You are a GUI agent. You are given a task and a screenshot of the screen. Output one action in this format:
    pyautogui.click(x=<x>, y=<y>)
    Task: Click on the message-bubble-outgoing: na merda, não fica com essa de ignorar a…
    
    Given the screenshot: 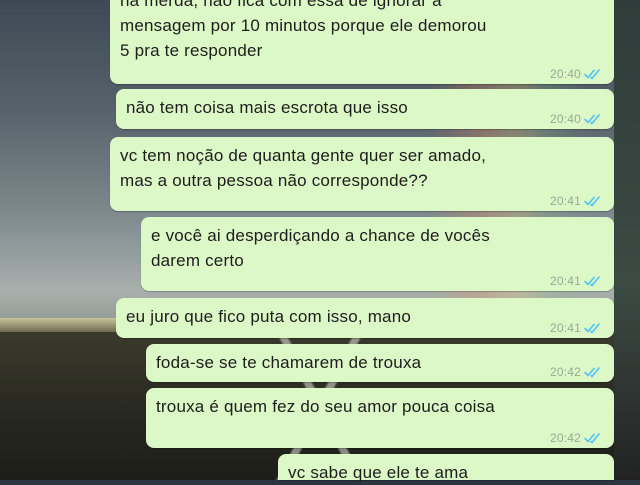 What is the action you would take?
    pyautogui.click(x=362, y=42)
    